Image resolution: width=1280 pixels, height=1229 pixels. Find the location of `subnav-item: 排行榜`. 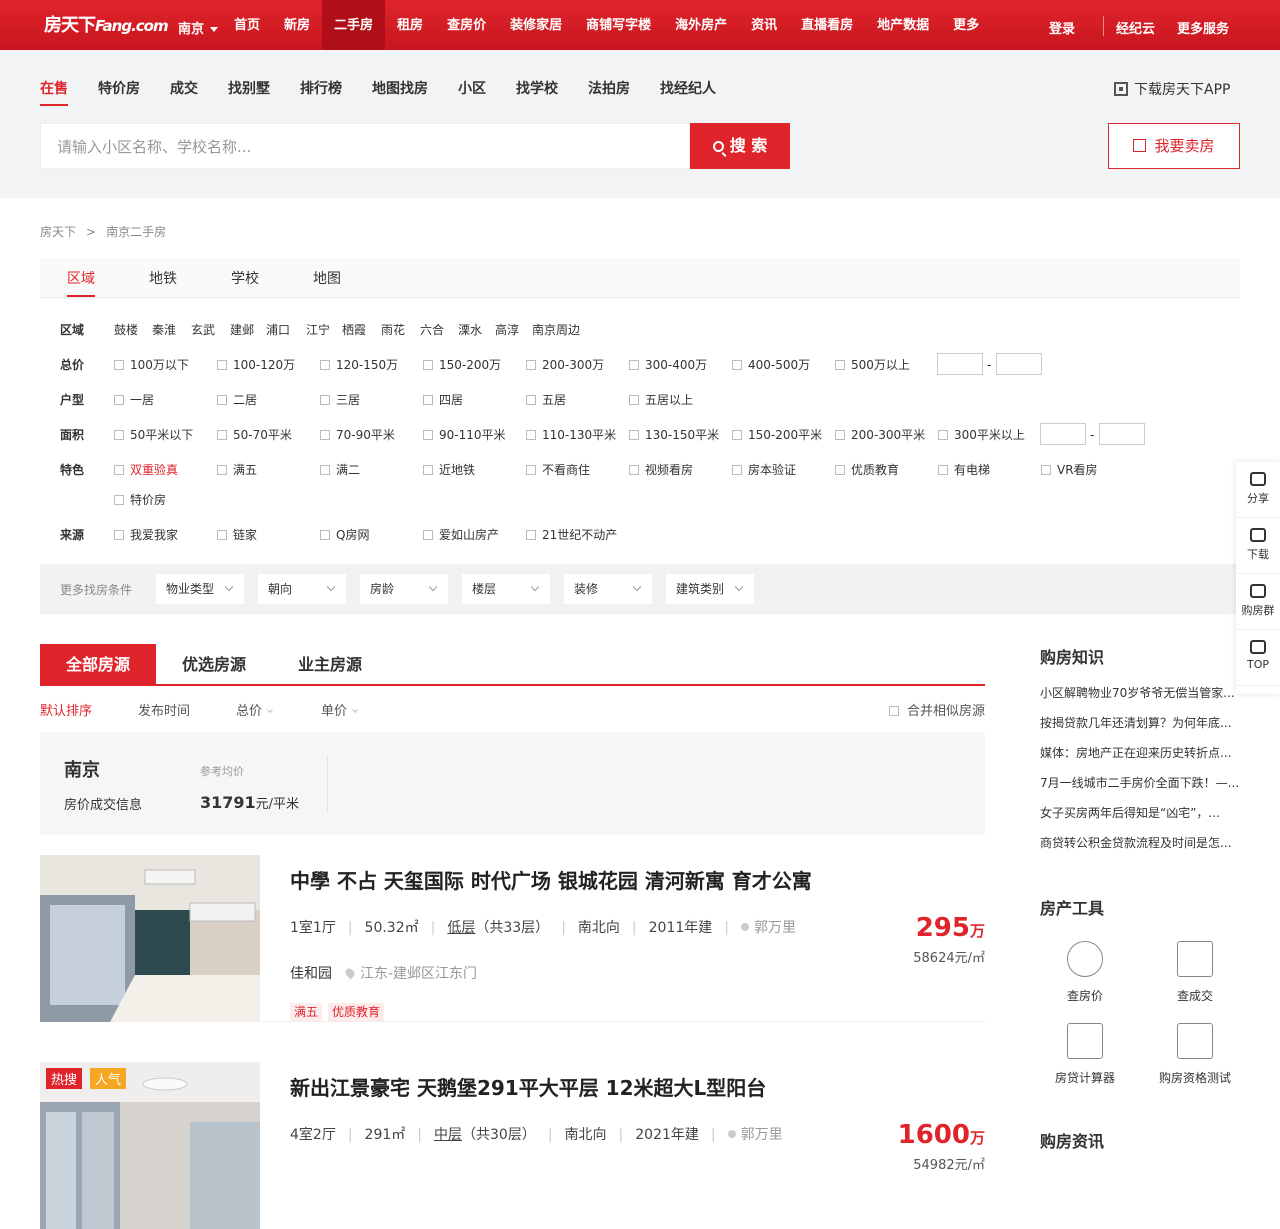

subnav-item: 排行榜 is located at coordinates (321, 92).